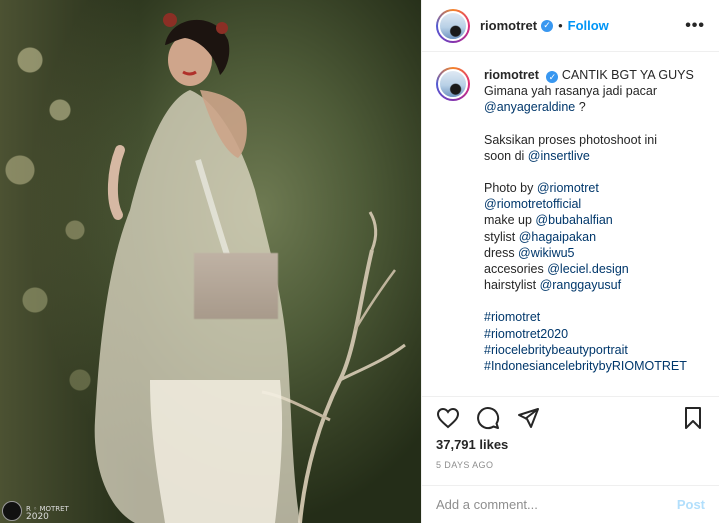 The height and width of the screenshot is (523, 719). What do you see at coordinates (588, 25) in the screenshot?
I see `follow-button: Follow` at bounding box center [588, 25].